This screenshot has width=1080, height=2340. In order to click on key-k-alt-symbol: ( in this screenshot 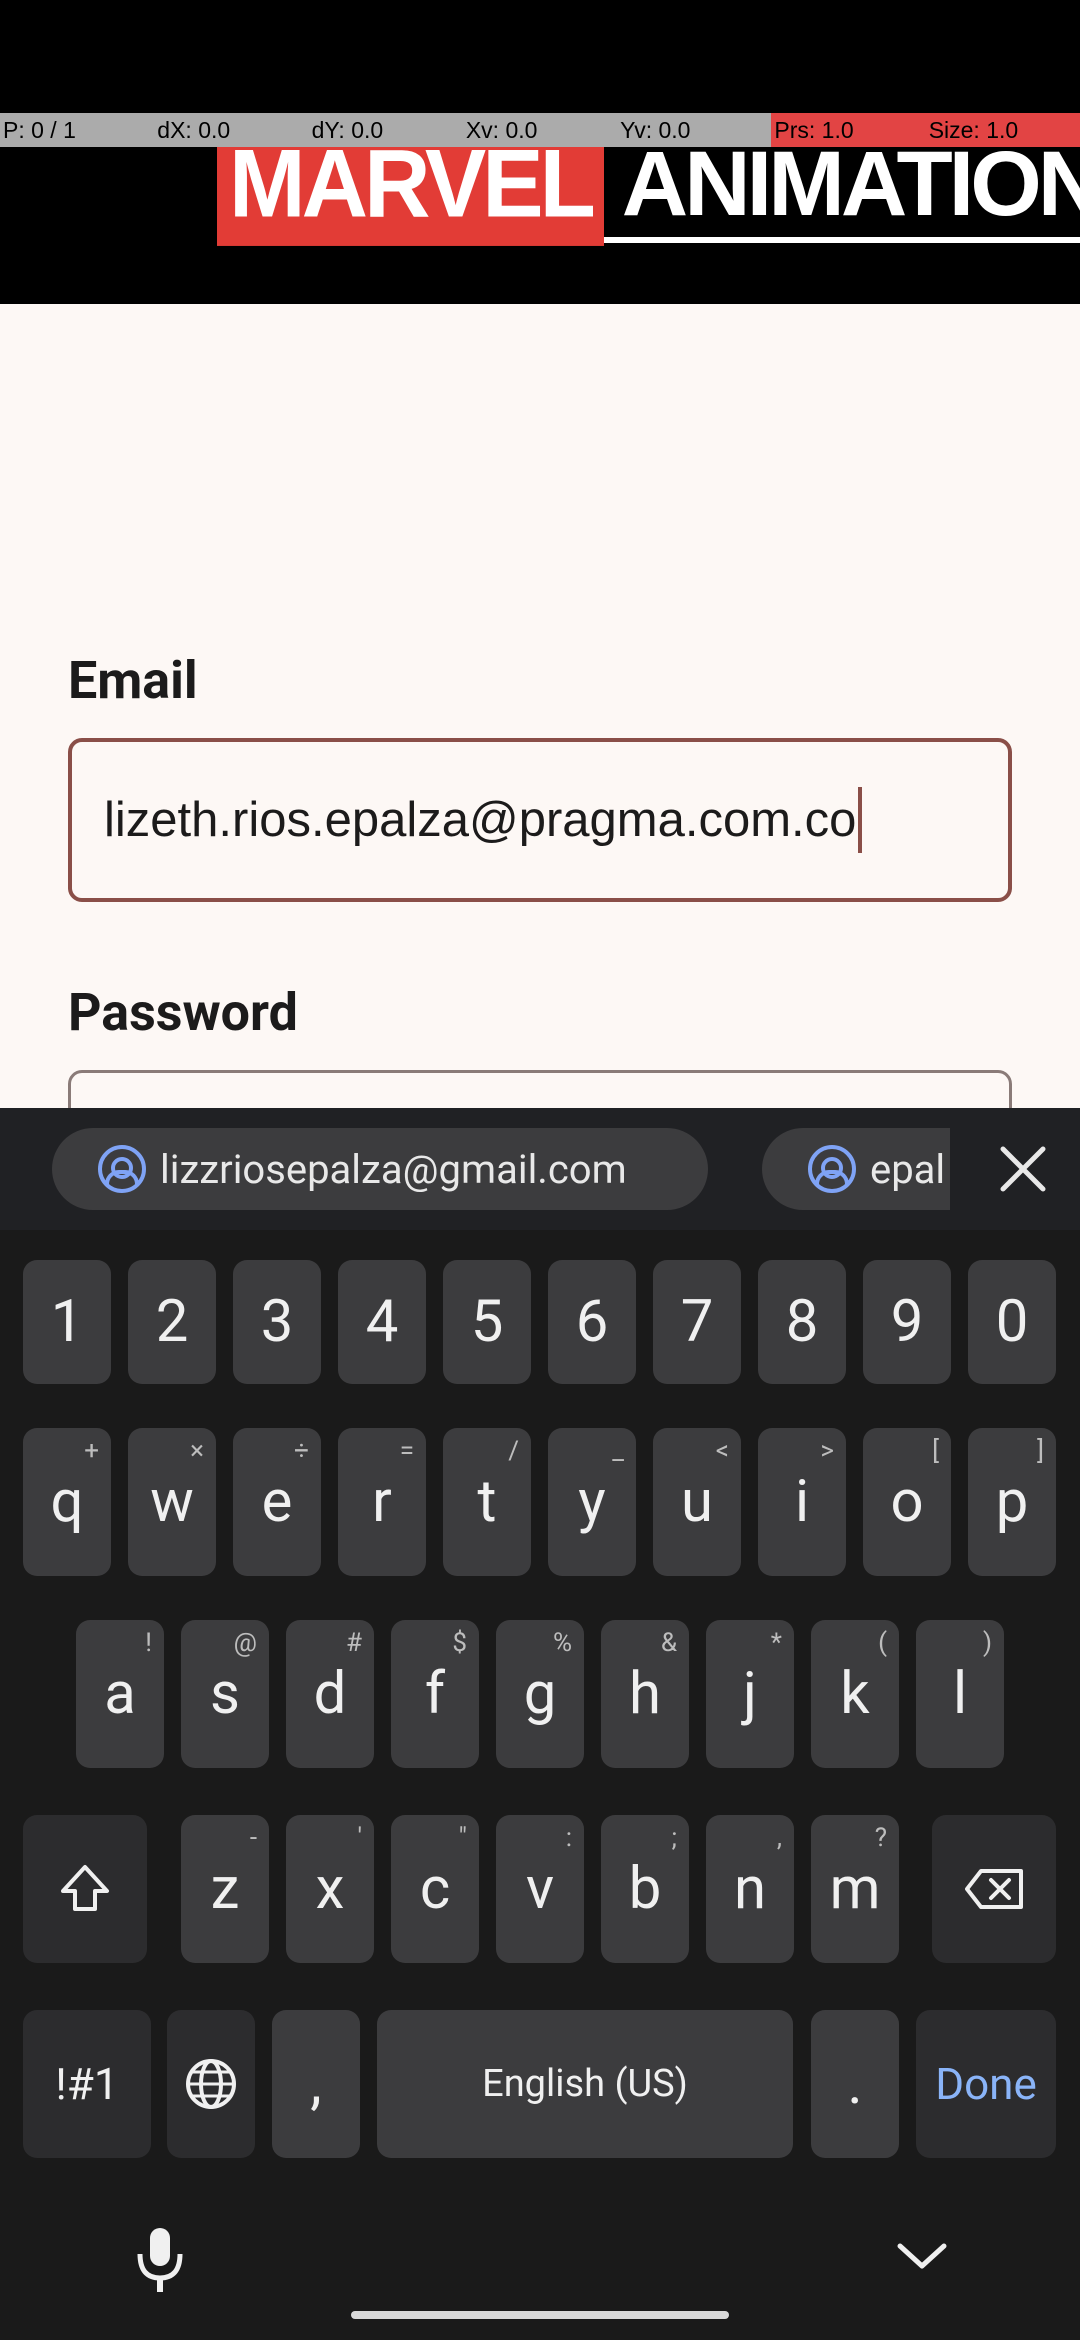, I will do `click(882, 1643)`.